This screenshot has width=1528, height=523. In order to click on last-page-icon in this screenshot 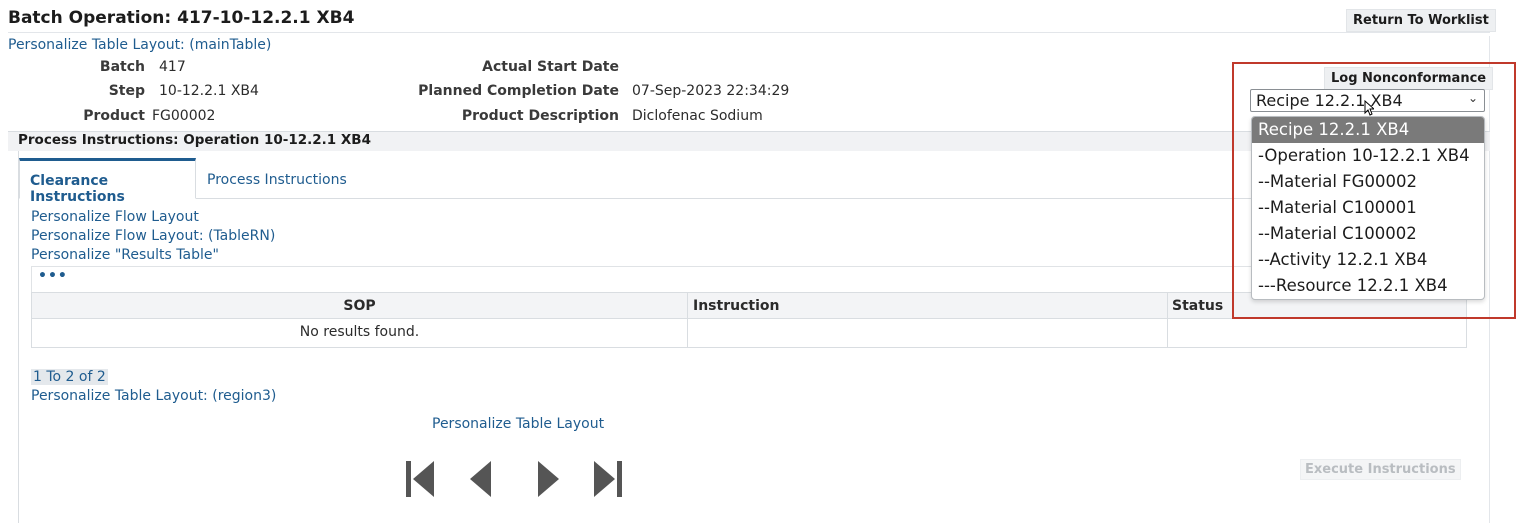, I will do `click(609, 479)`.